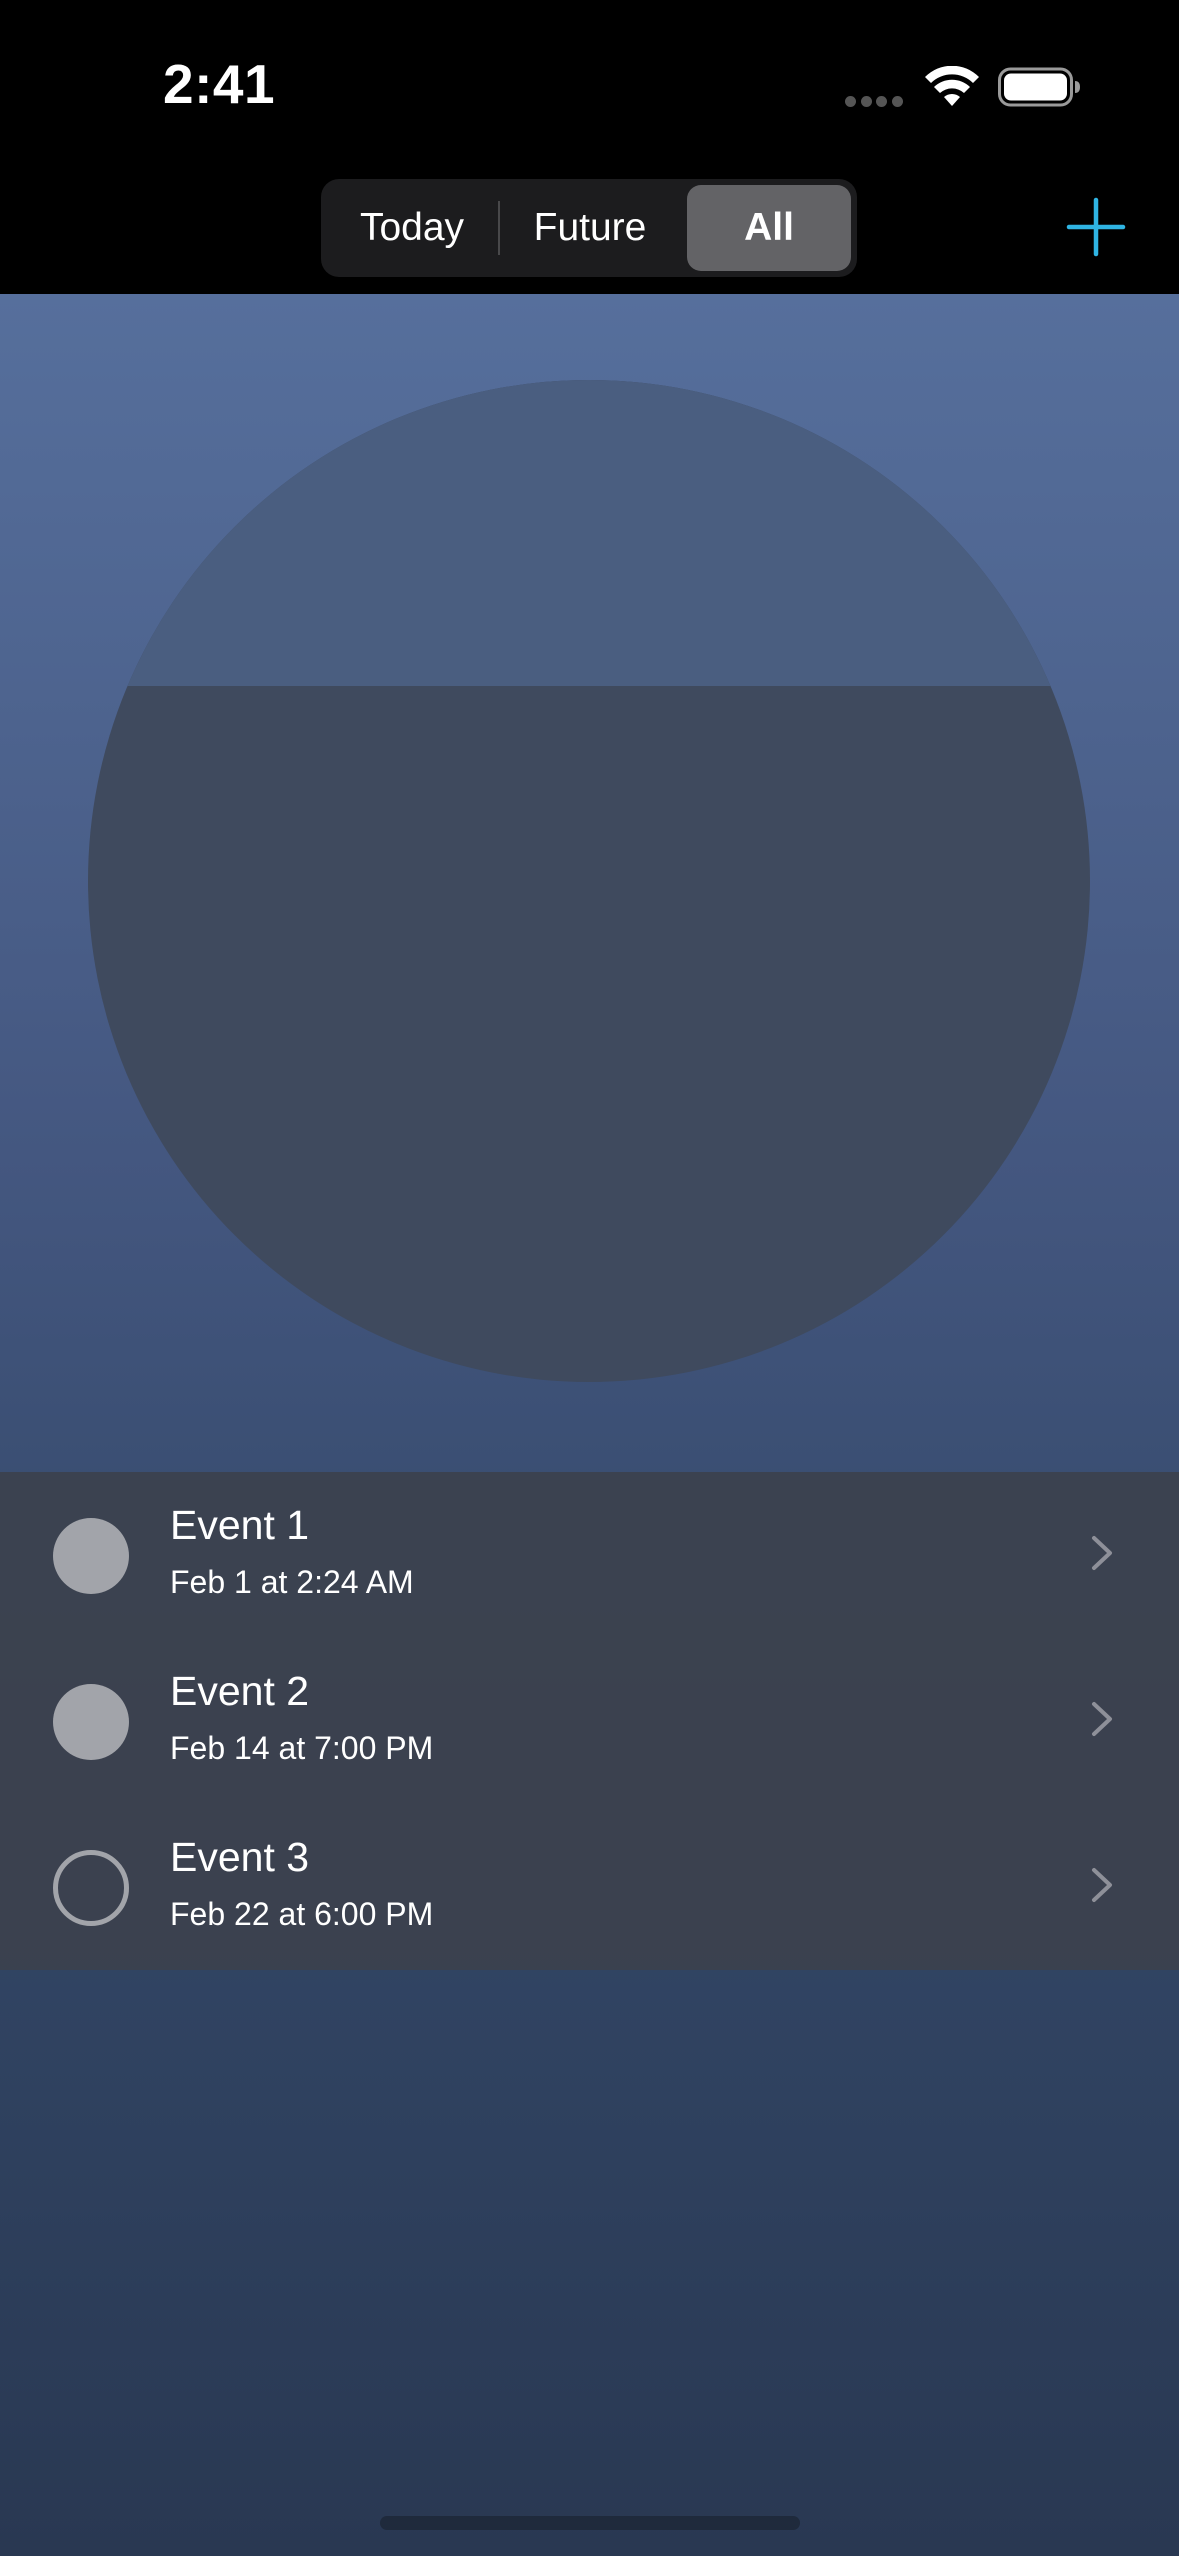  What do you see at coordinates (302, 1914) in the screenshot?
I see `event-date: Feb 22 at 6:00 PM` at bounding box center [302, 1914].